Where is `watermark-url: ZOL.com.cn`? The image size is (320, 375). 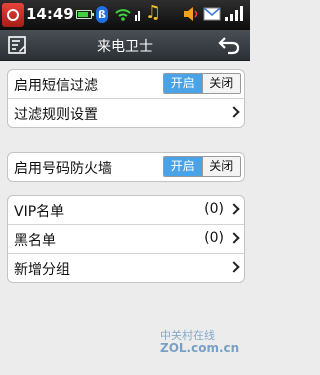
watermark-url: ZOL.com.cn is located at coordinates (200, 348).